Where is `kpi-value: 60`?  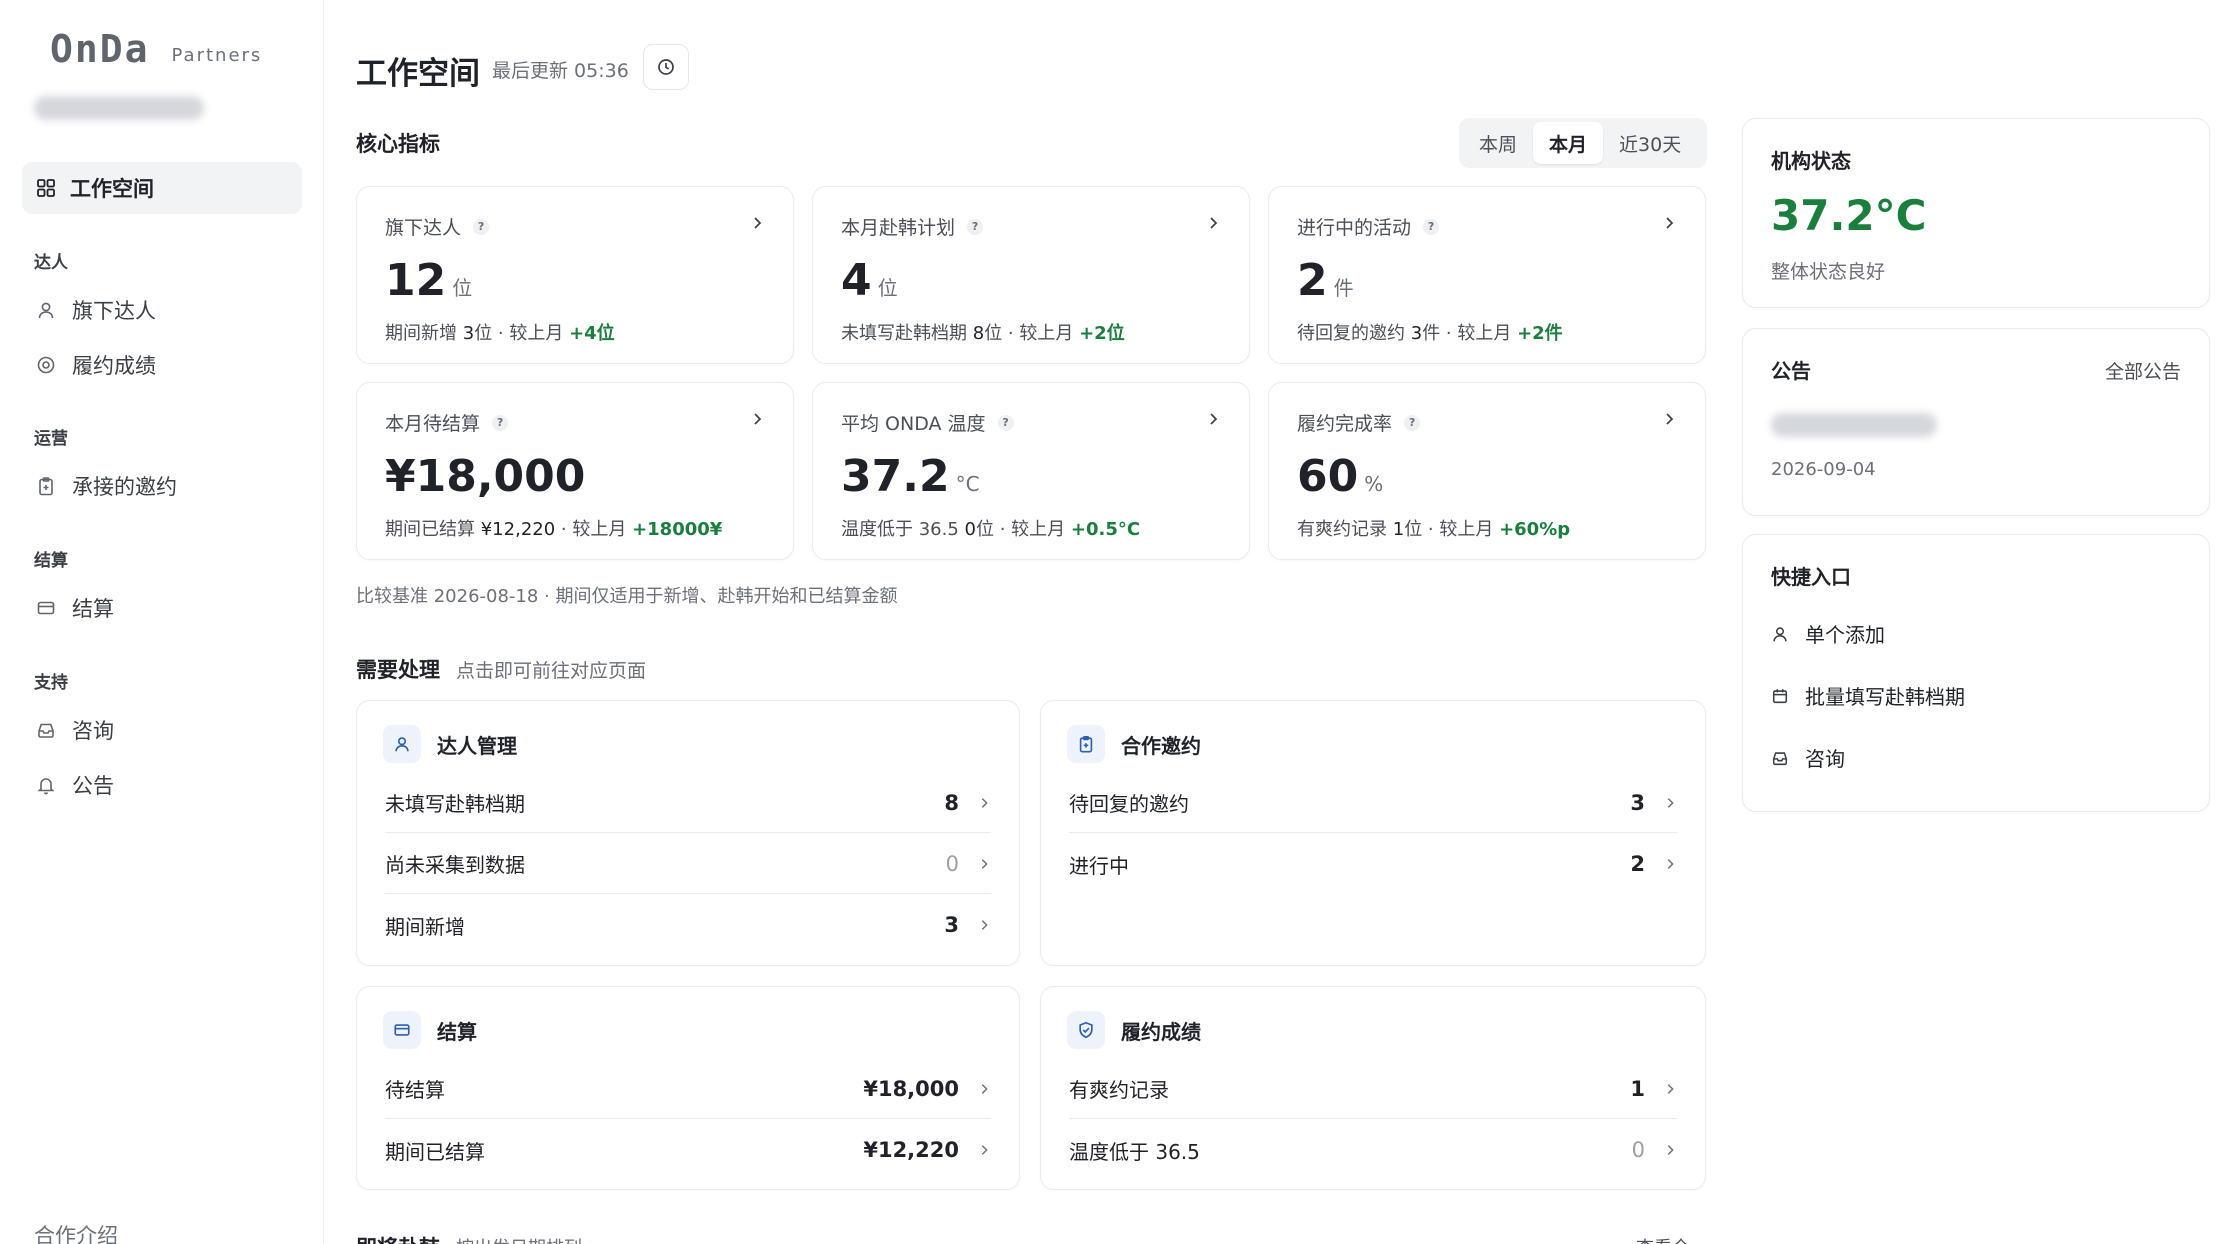
kpi-value: 60 is located at coordinates (1328, 476).